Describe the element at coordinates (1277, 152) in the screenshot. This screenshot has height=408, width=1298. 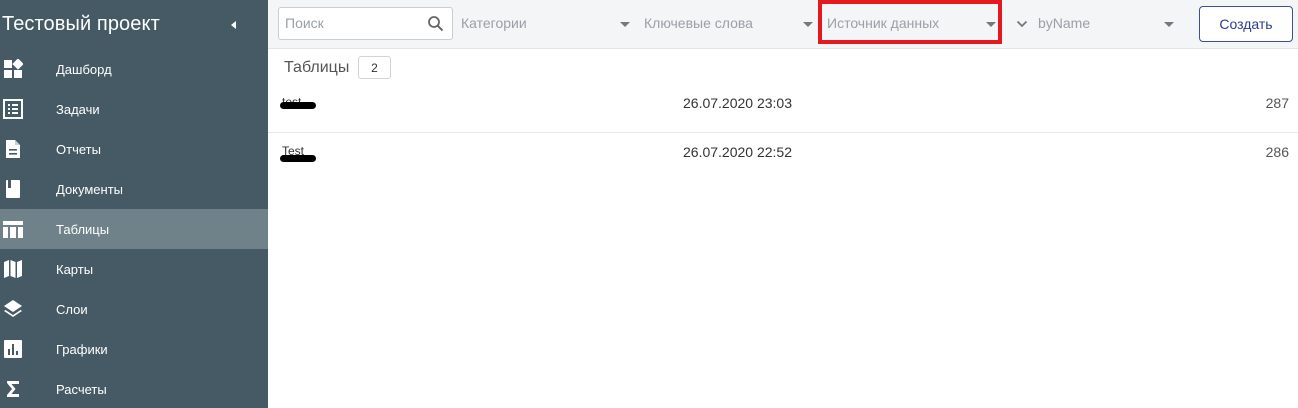
I see `row-count: 286` at that location.